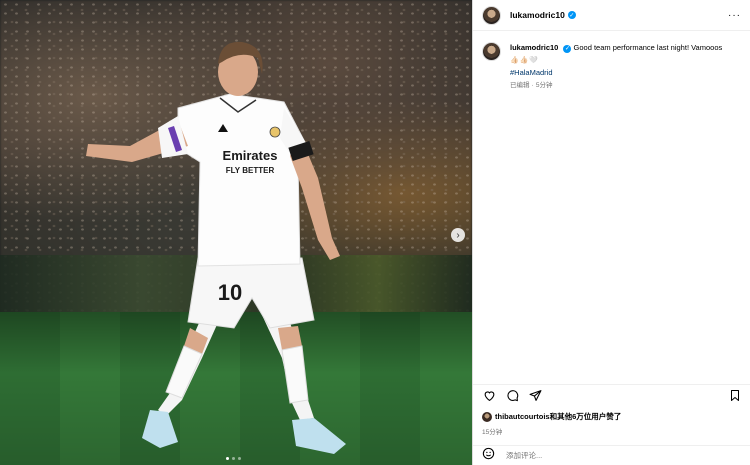 Image resolution: width=750 pixels, height=465 pixels. What do you see at coordinates (558, 416) in the screenshot?
I see `likes-text: thibautcourtois和其他6万位用户赞了` at bounding box center [558, 416].